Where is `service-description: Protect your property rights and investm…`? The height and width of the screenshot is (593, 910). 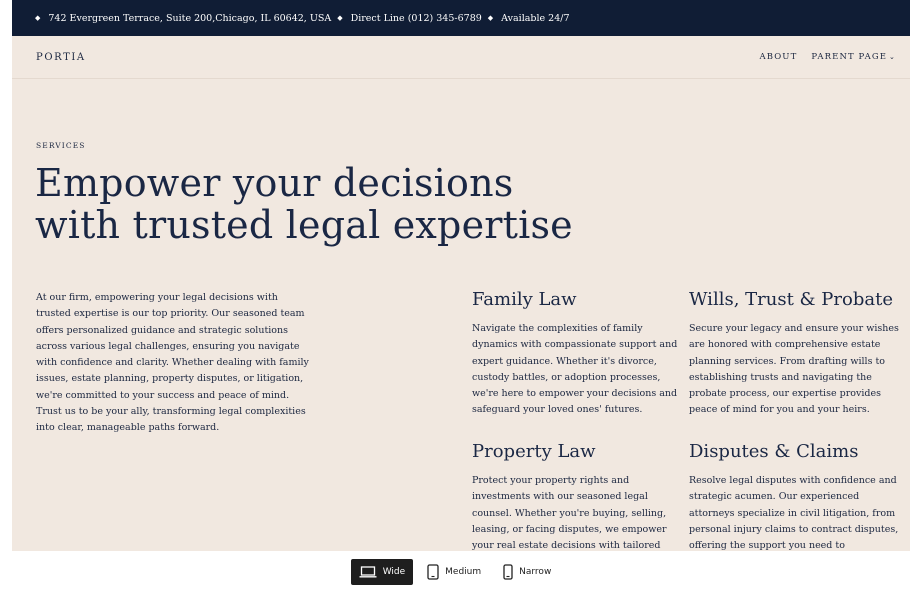 service-description: Protect your property rights and investm… is located at coordinates (569, 513).